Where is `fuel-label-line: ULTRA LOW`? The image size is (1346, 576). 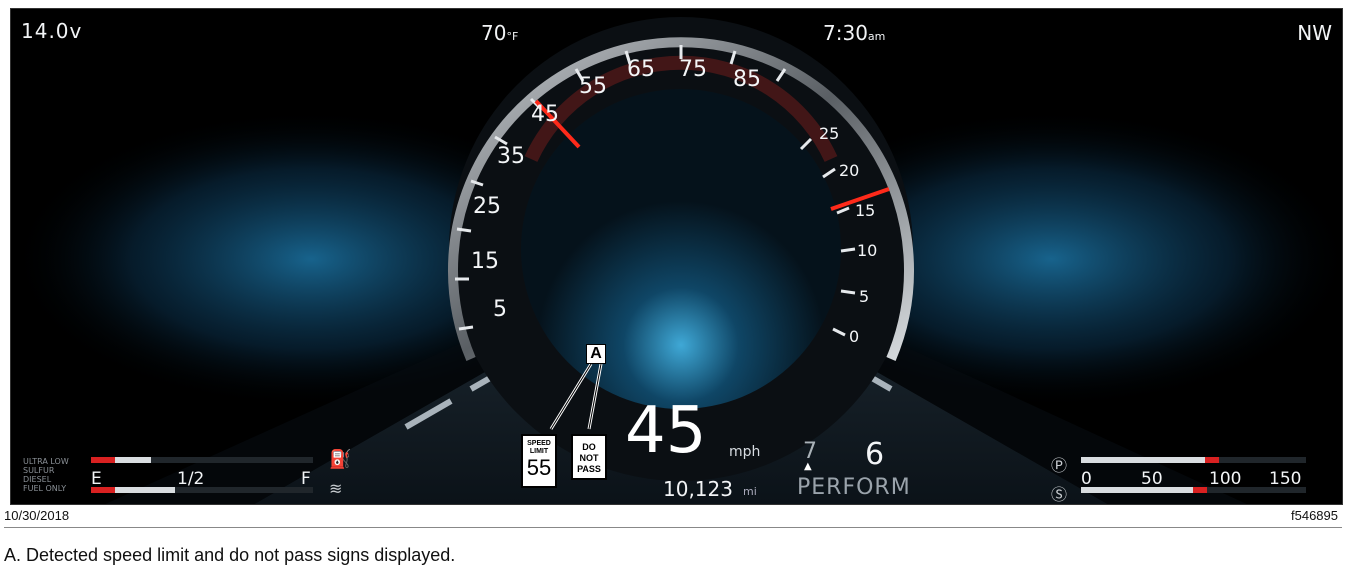 fuel-label-line: ULTRA LOW is located at coordinates (46, 461).